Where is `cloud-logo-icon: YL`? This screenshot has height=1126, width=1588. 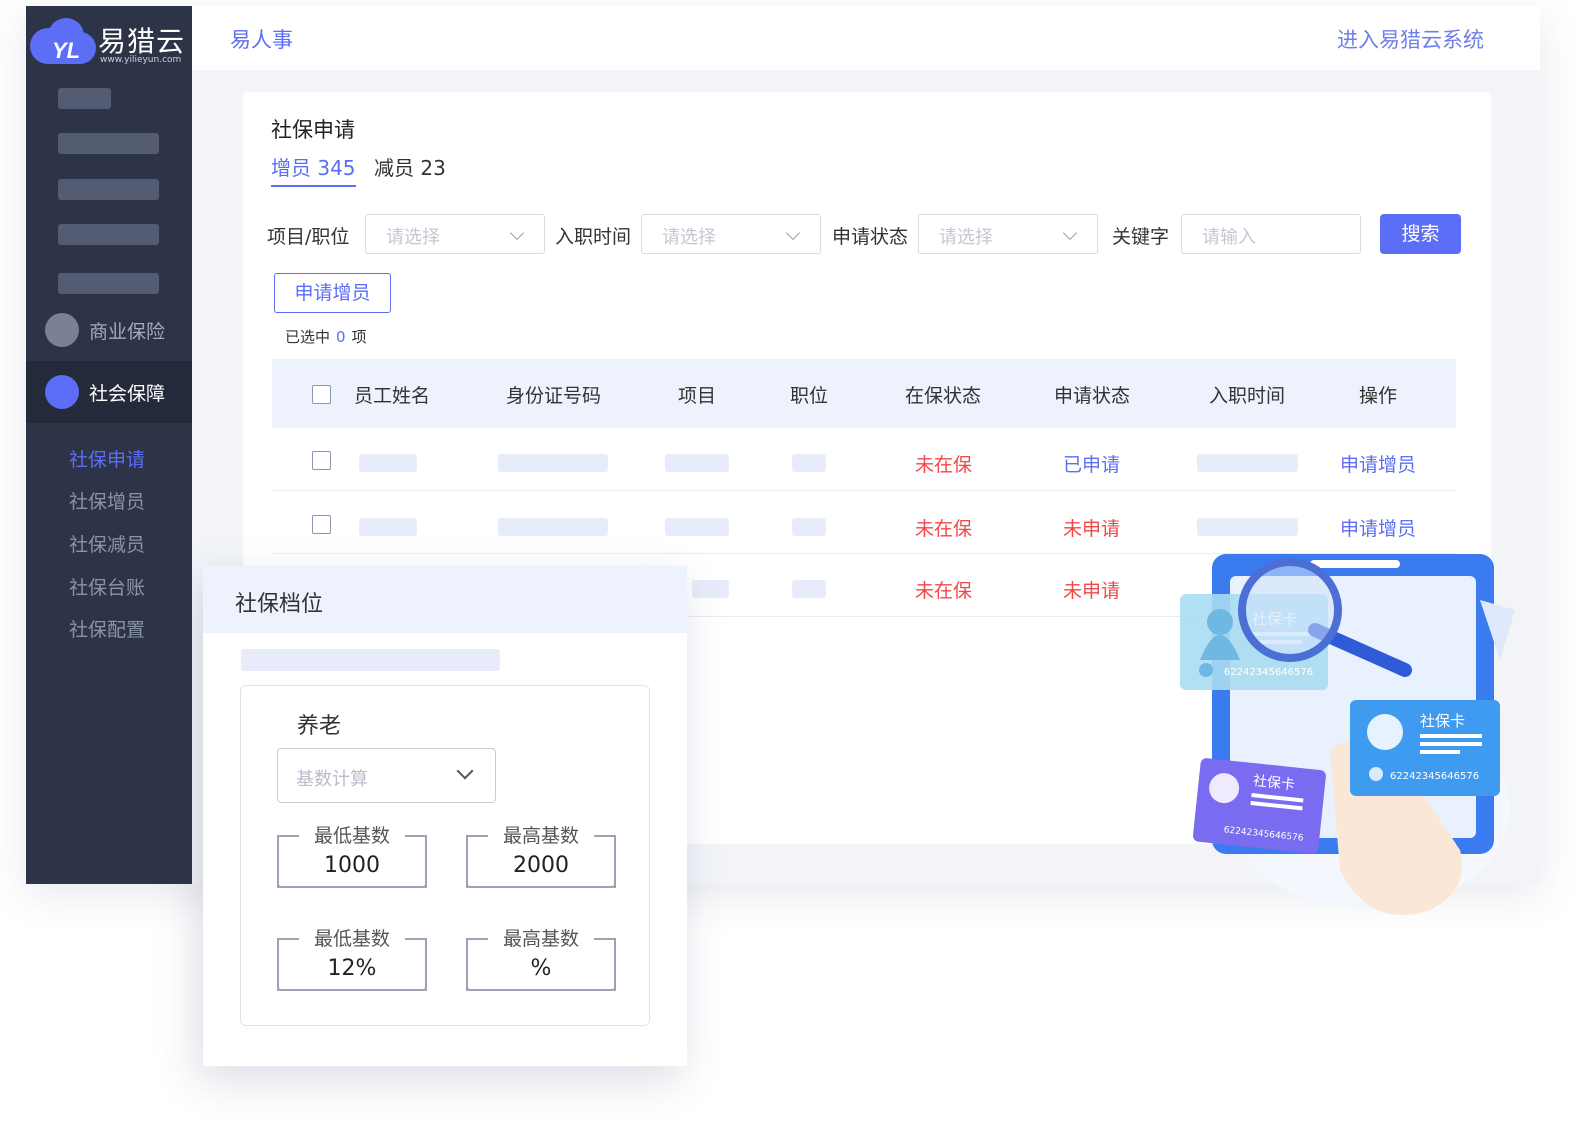 cloud-logo-icon: YL is located at coordinates (63, 41).